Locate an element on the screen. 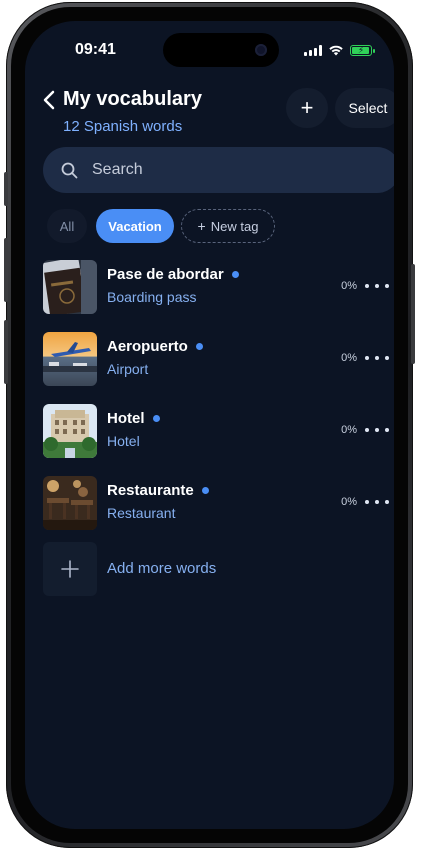 The height and width of the screenshot is (850, 421). word-text: Restaurante is located at coordinates (158, 490).